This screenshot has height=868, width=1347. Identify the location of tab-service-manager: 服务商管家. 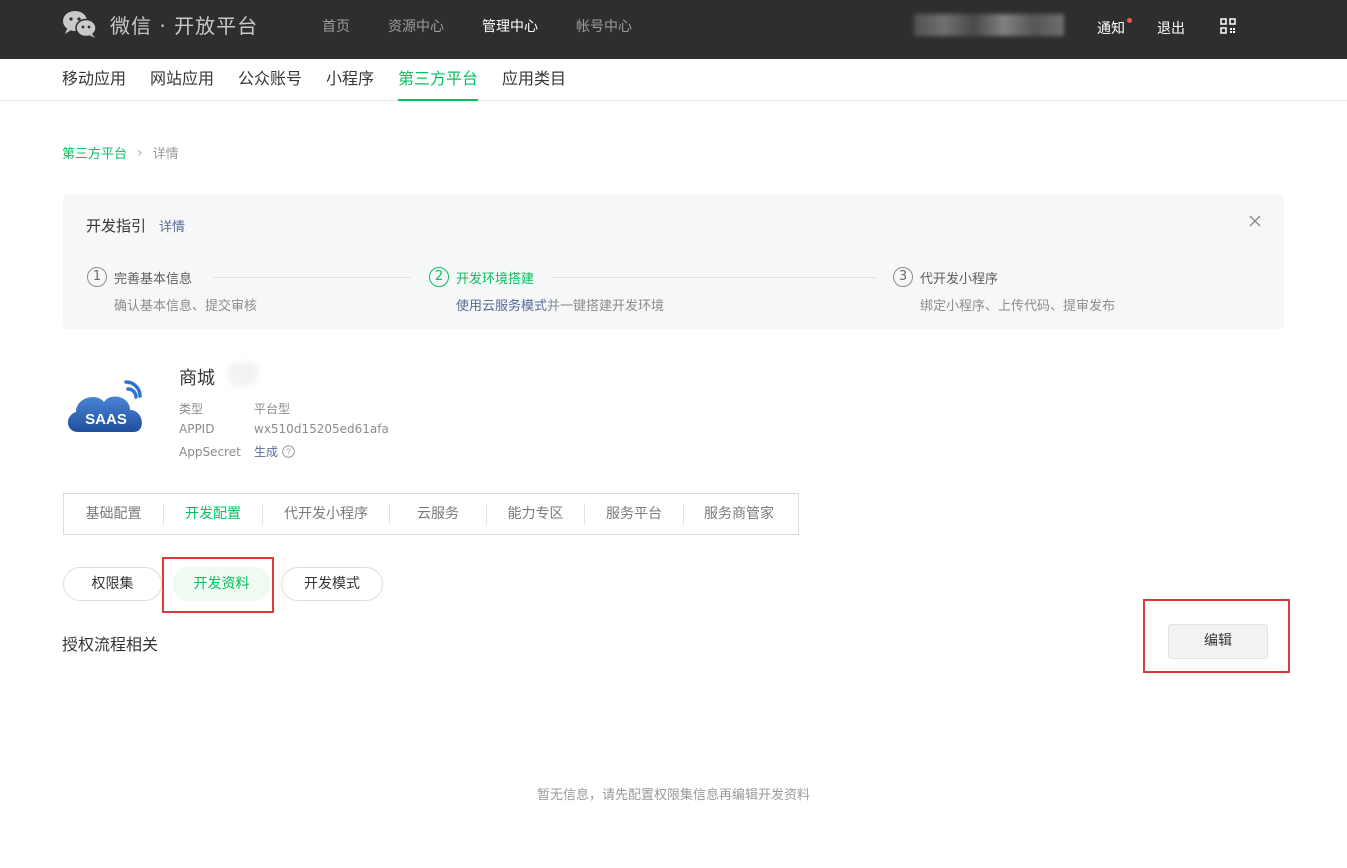
(739, 514).